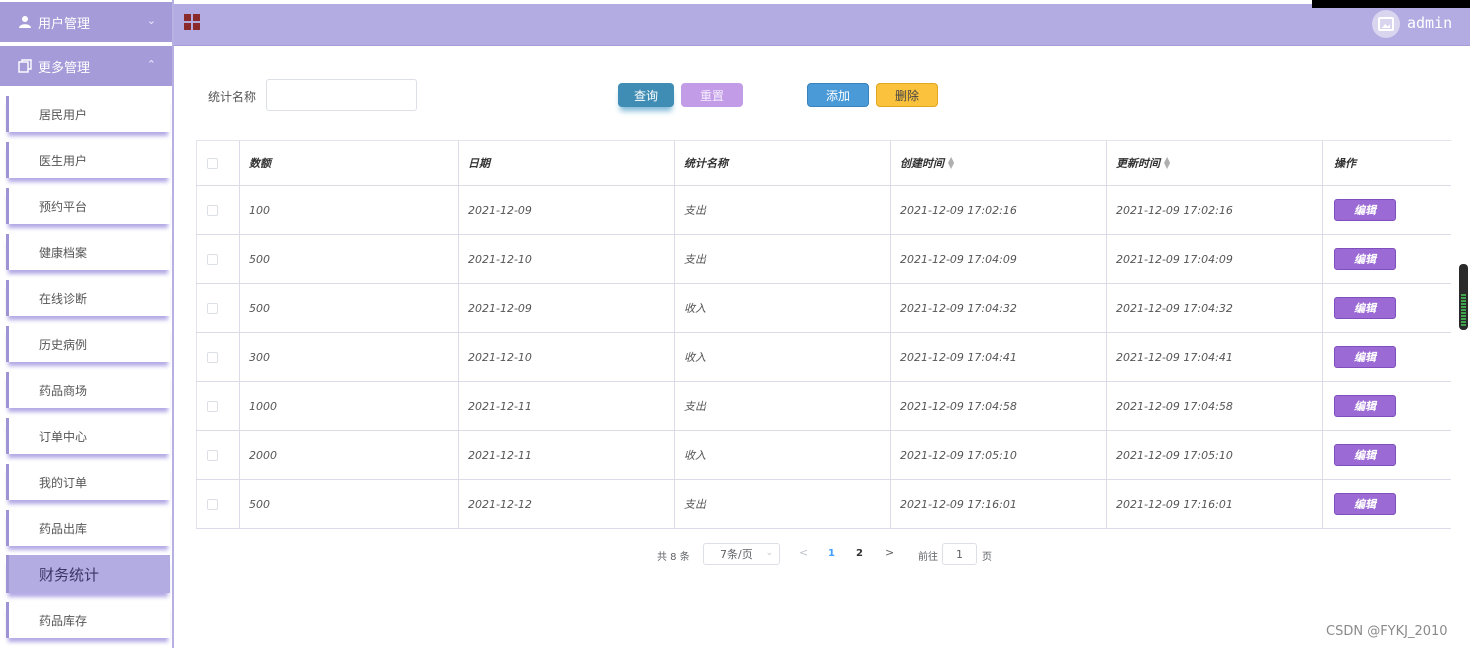 This screenshot has height=648, width=1470. I want to click on cell-date: 2021-12-11, so click(566, 455).